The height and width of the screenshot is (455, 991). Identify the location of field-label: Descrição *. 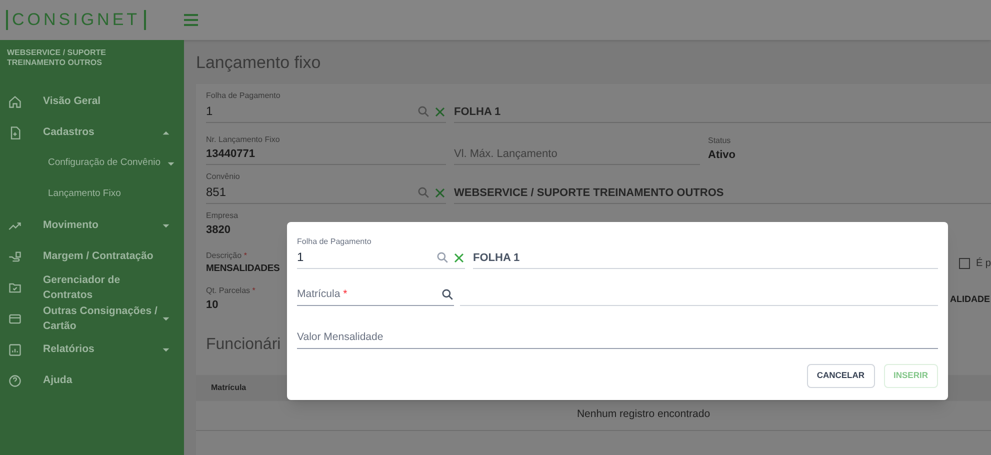
(227, 256).